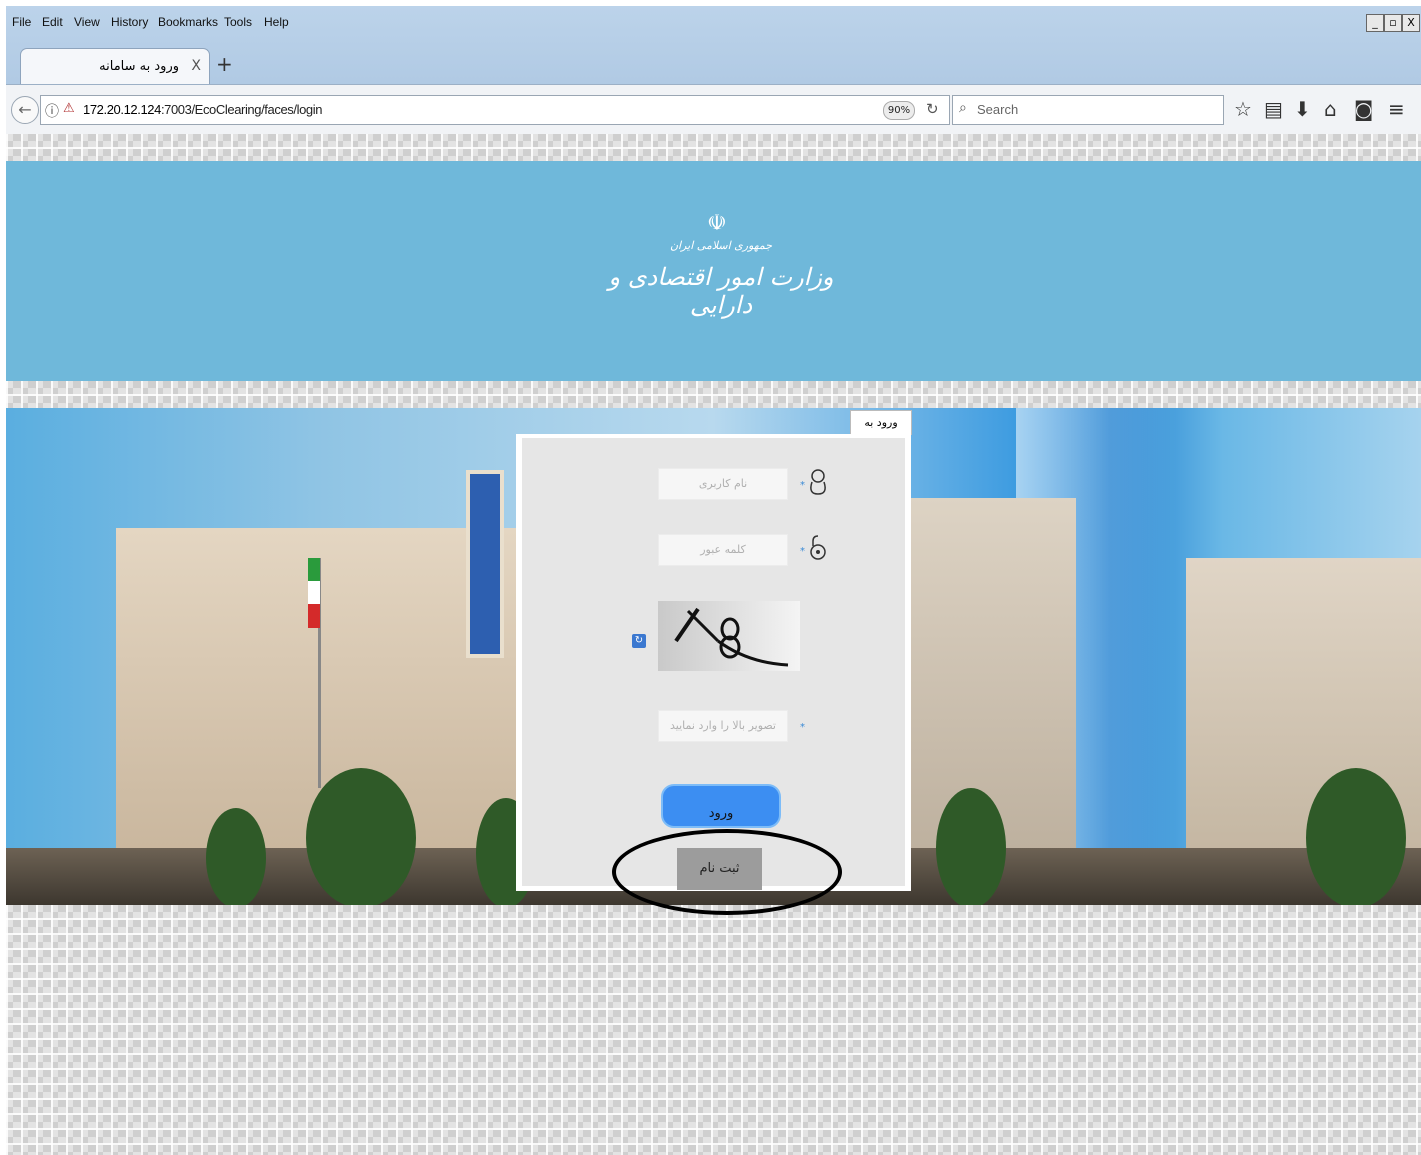 The width and height of the screenshot is (1421, 1155). I want to click on url-path: :7003/EcoClearing/faces/login, so click(241, 109).